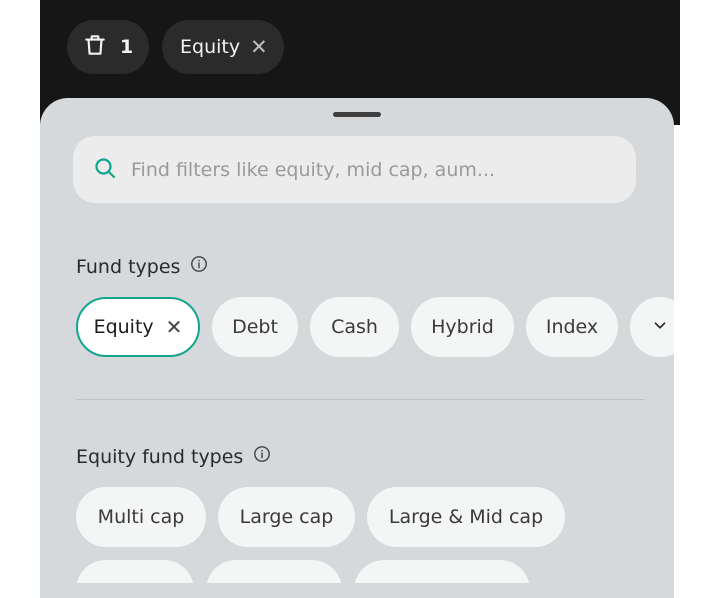  Describe the element at coordinates (128, 266) in the screenshot. I see `fund-types-title: Fund types` at that location.